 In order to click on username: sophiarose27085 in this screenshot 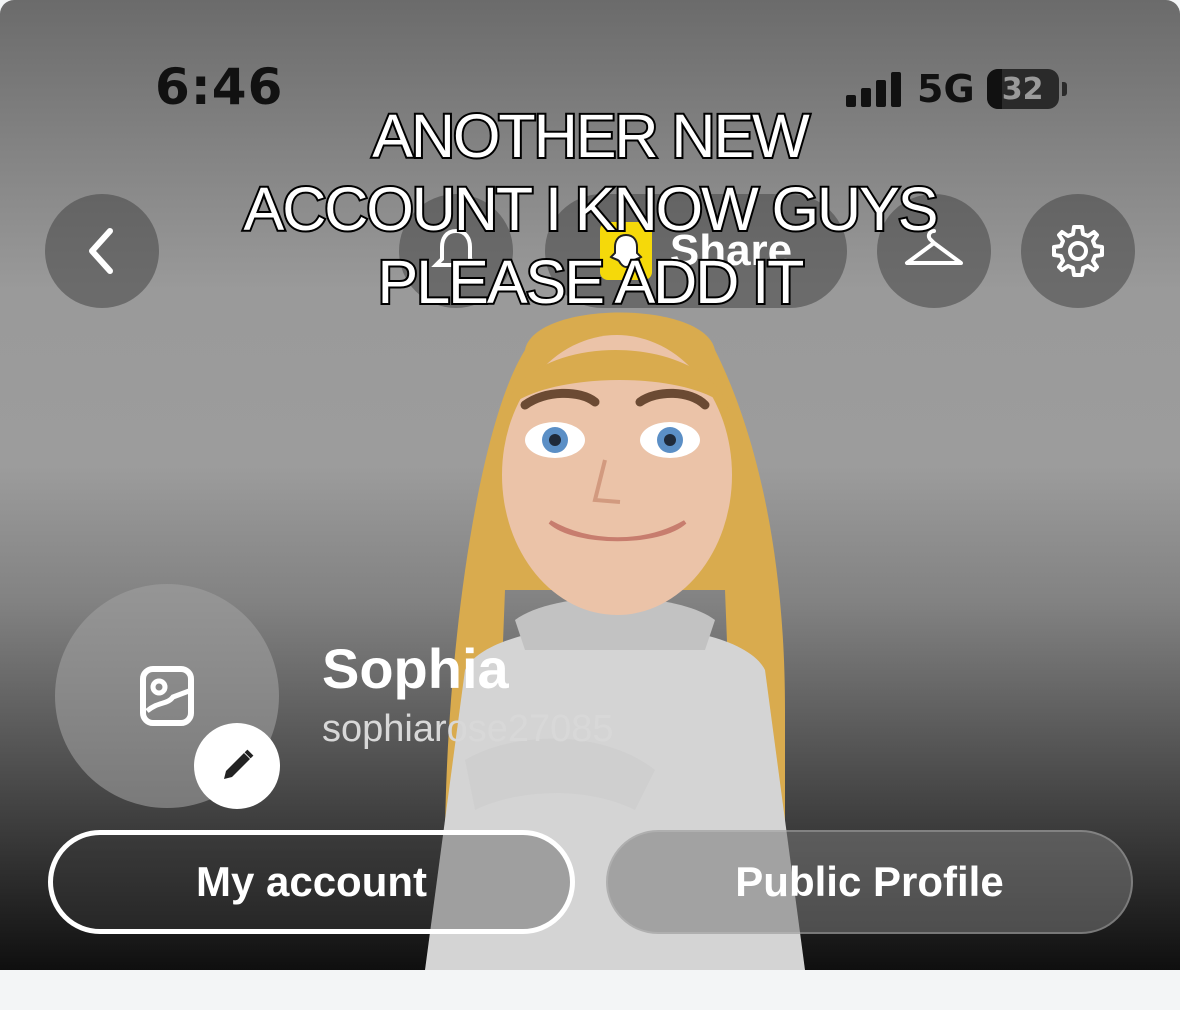, I will do `click(468, 729)`.